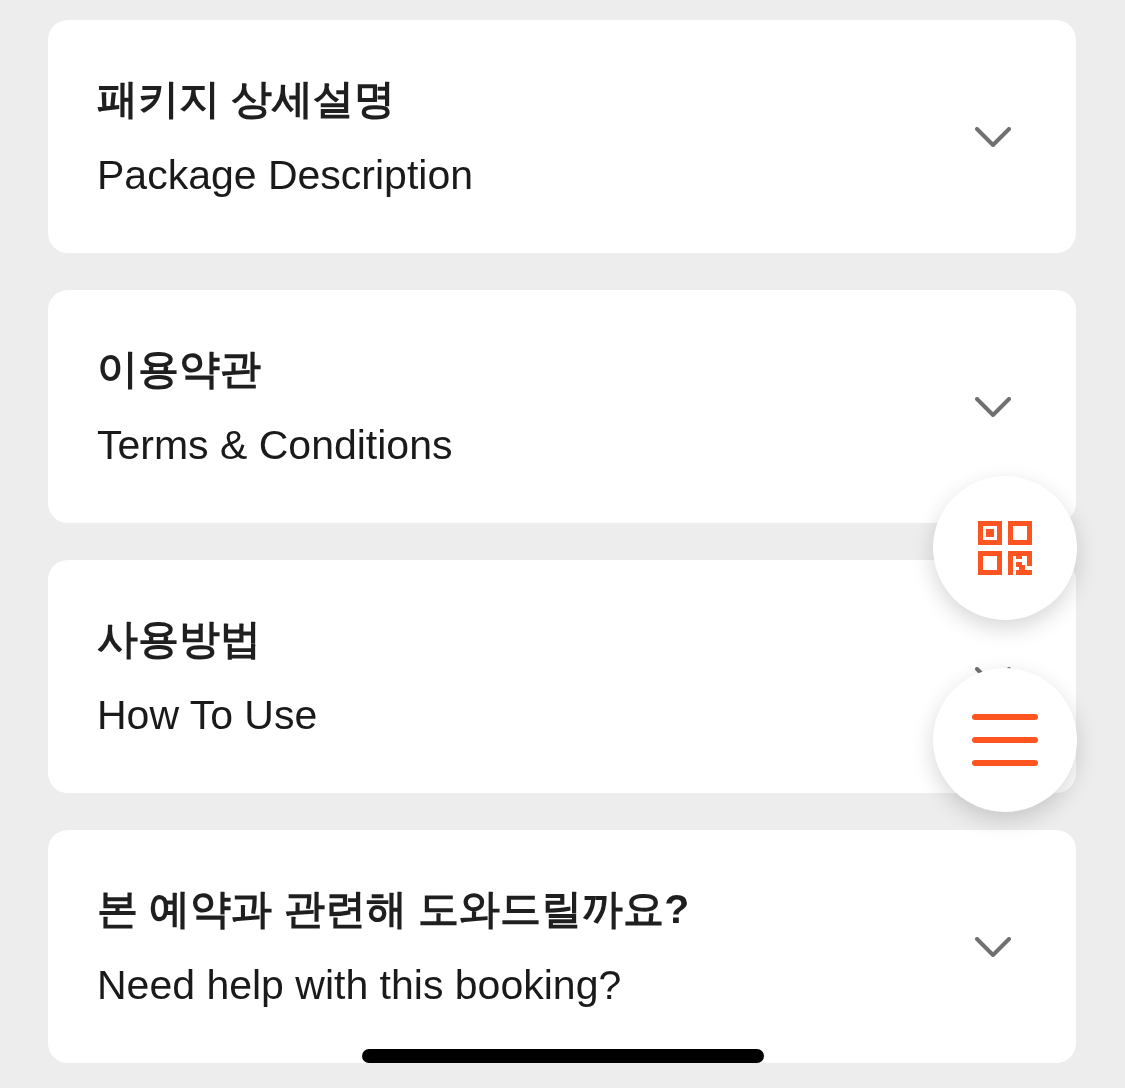  What do you see at coordinates (1005, 740) in the screenshot?
I see `menu-icon` at bounding box center [1005, 740].